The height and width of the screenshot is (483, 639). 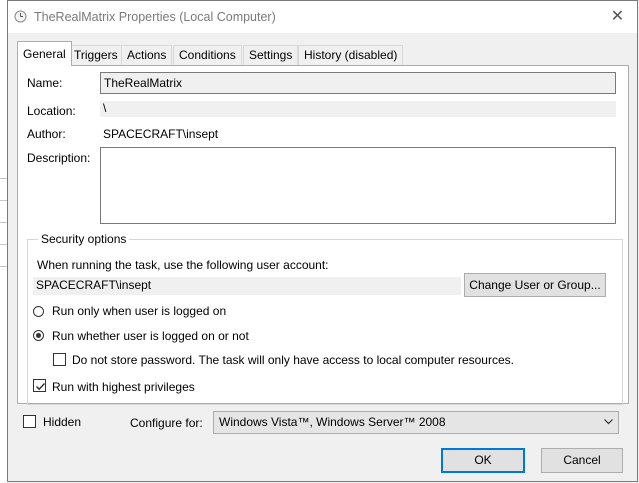 I want to click on security-options-title: Security options, so click(x=84, y=239).